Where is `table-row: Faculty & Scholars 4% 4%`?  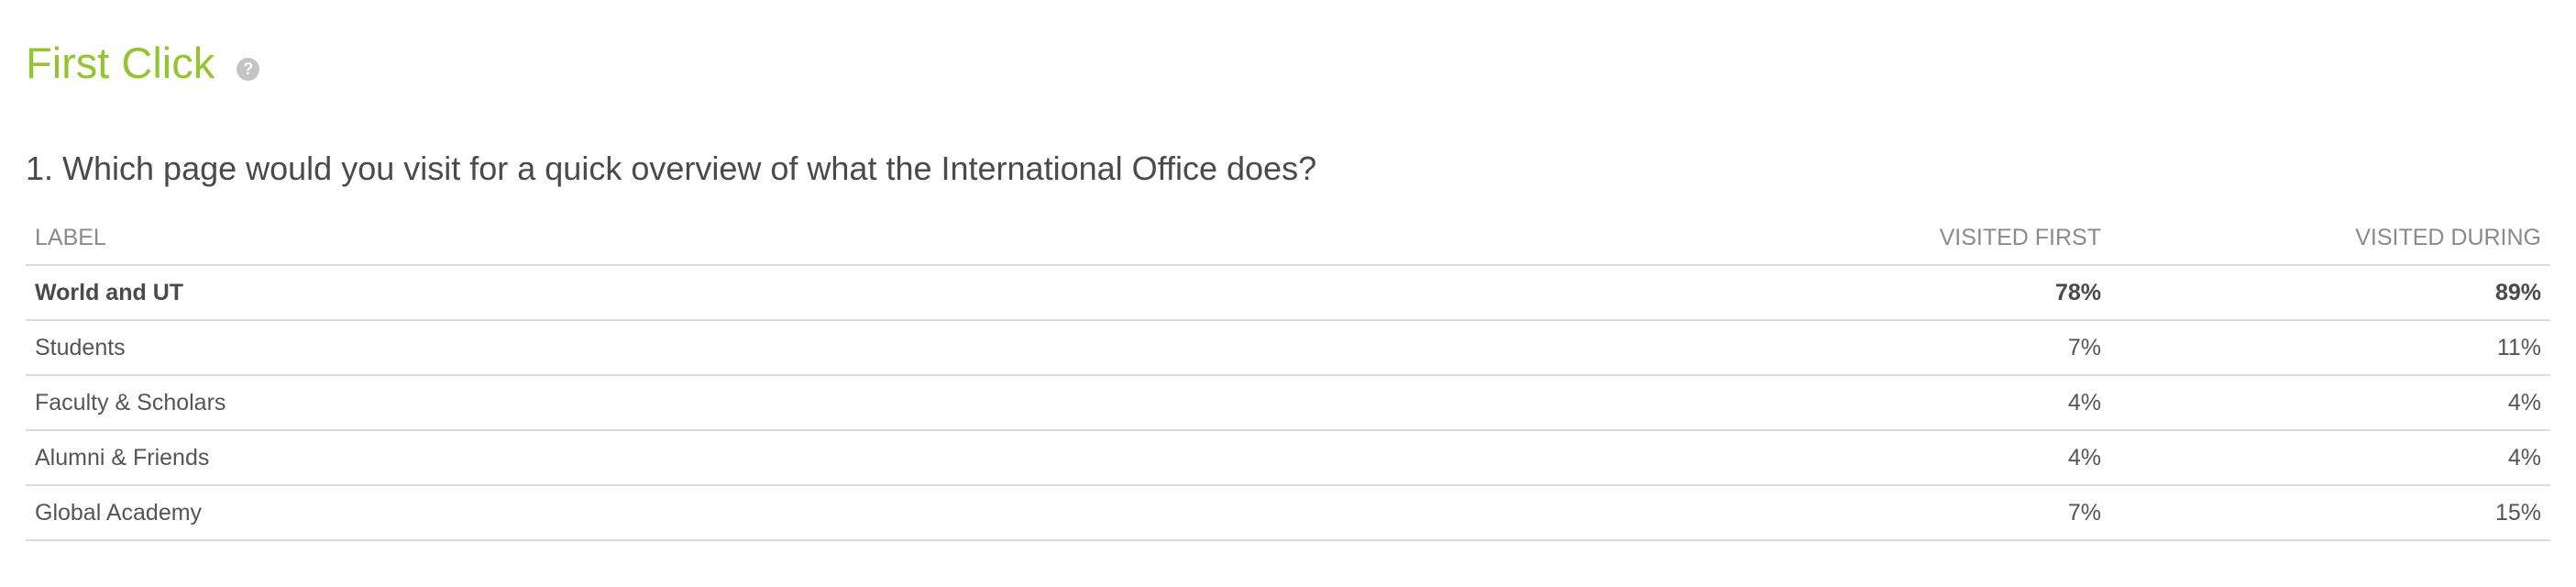 table-row: Faculty & Scholars 4% 4% is located at coordinates (1288, 403).